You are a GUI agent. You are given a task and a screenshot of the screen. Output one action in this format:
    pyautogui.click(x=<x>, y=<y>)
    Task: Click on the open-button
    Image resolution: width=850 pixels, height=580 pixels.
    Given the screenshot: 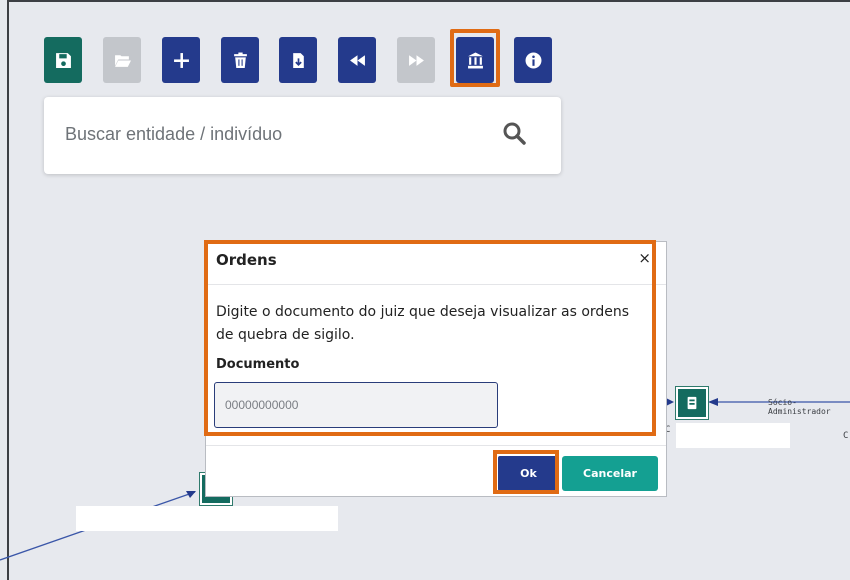 What is the action you would take?
    pyautogui.click(x=122, y=60)
    